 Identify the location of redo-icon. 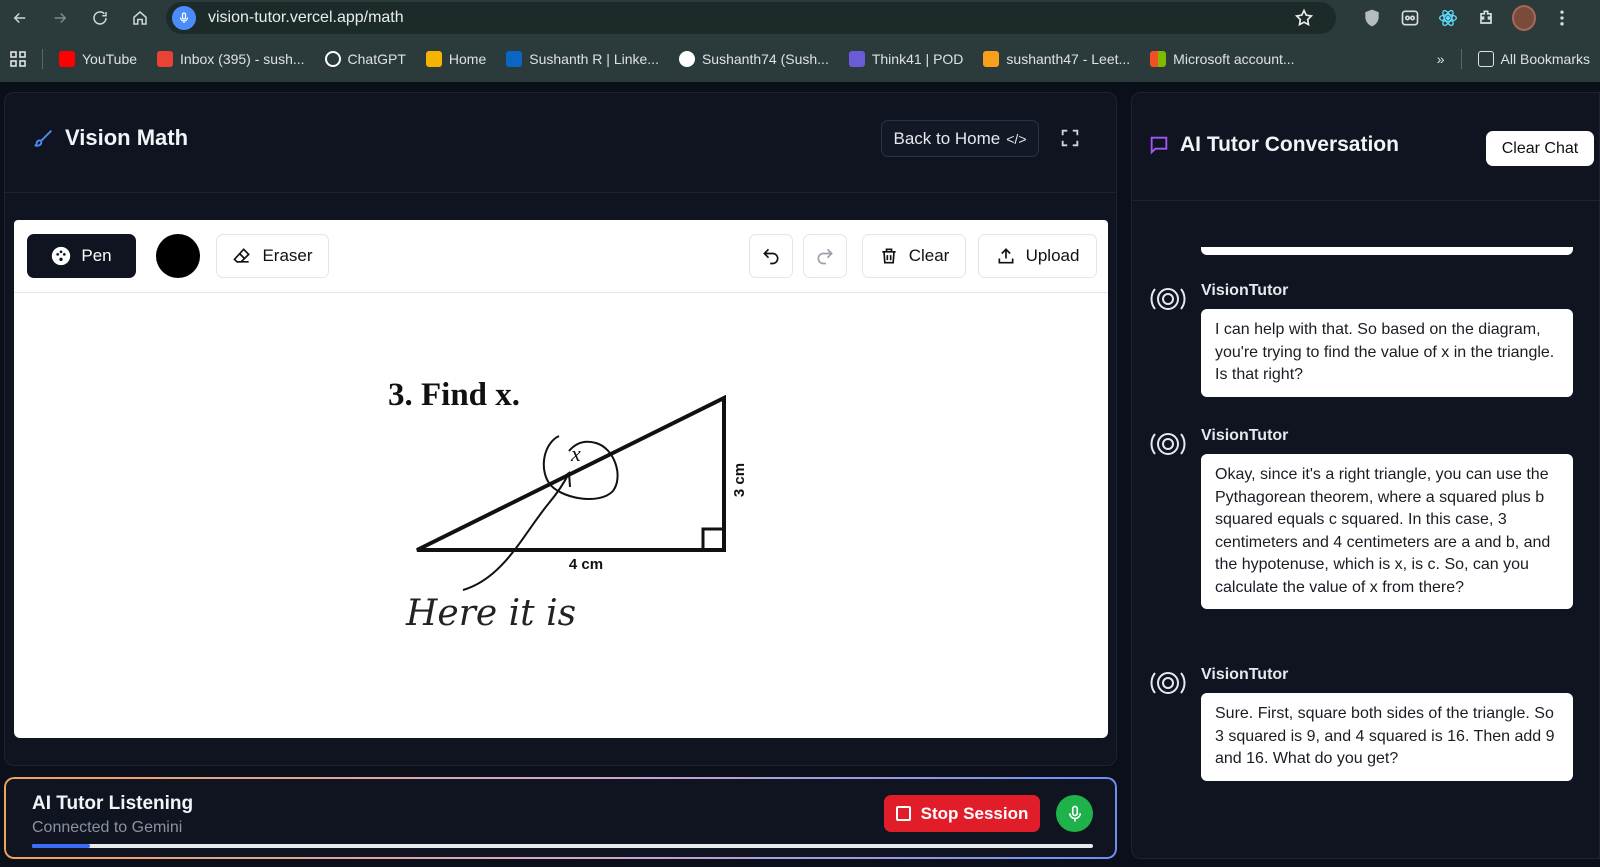
(825, 256).